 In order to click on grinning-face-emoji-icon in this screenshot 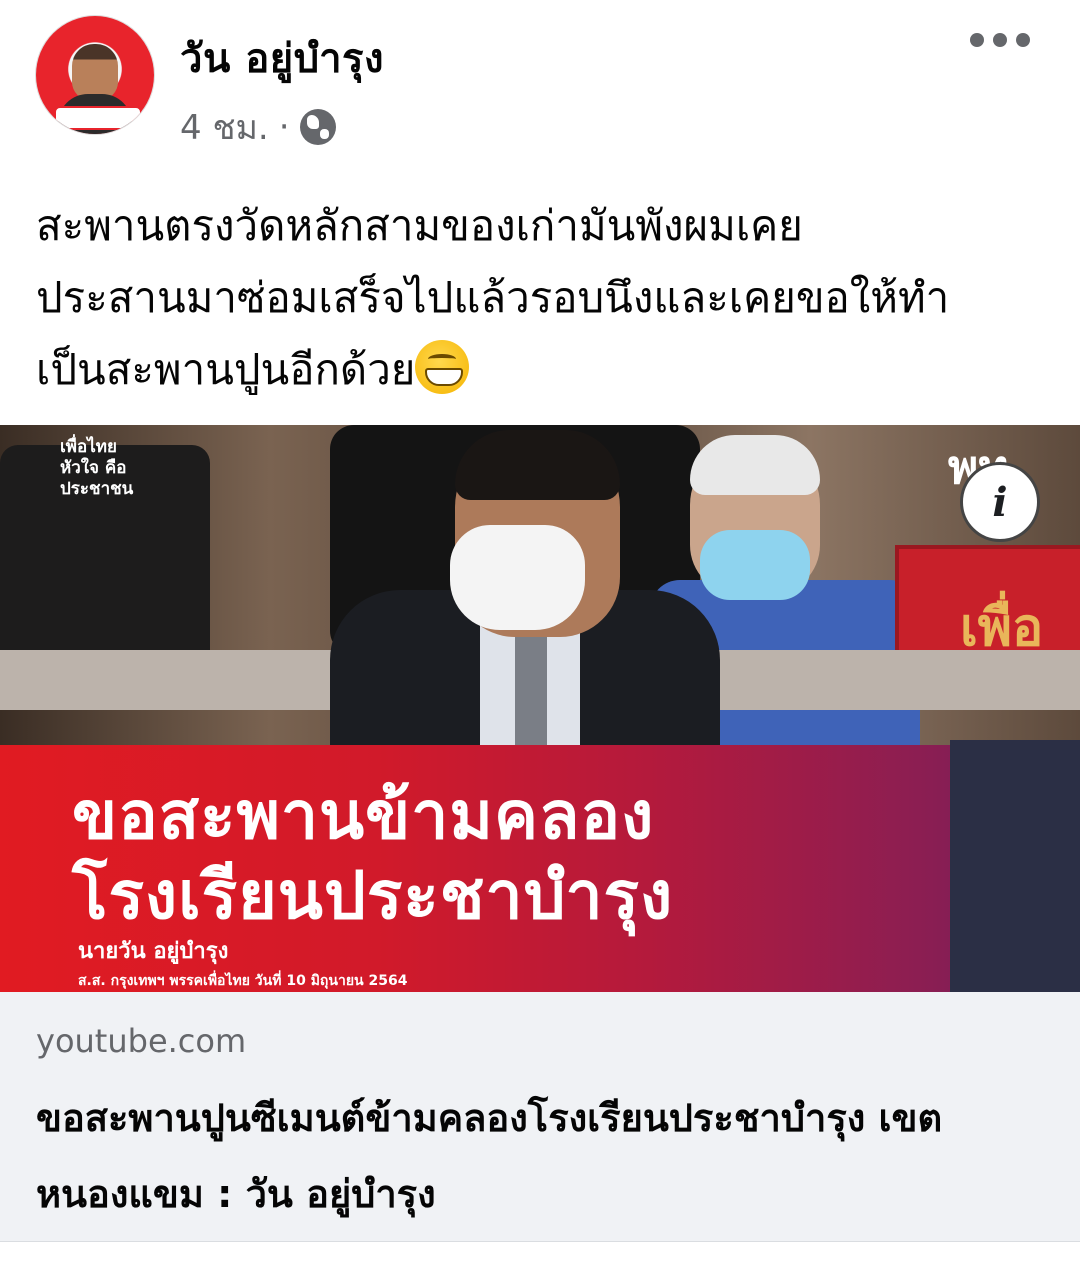, I will do `click(442, 367)`.